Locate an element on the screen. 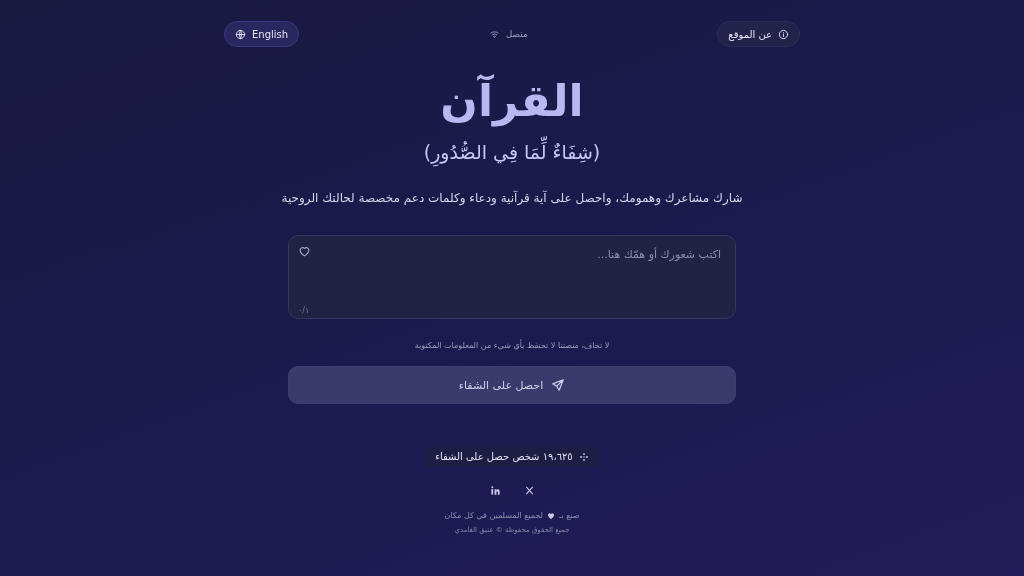 This screenshot has height=576, width=1024. made-with-text: صنع بـ is located at coordinates (569, 515).